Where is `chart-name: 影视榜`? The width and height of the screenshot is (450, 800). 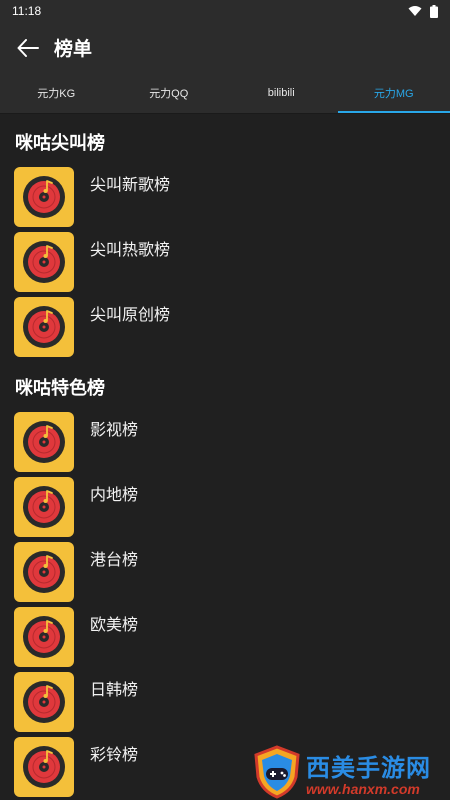
chart-name: 影视榜 is located at coordinates (114, 429).